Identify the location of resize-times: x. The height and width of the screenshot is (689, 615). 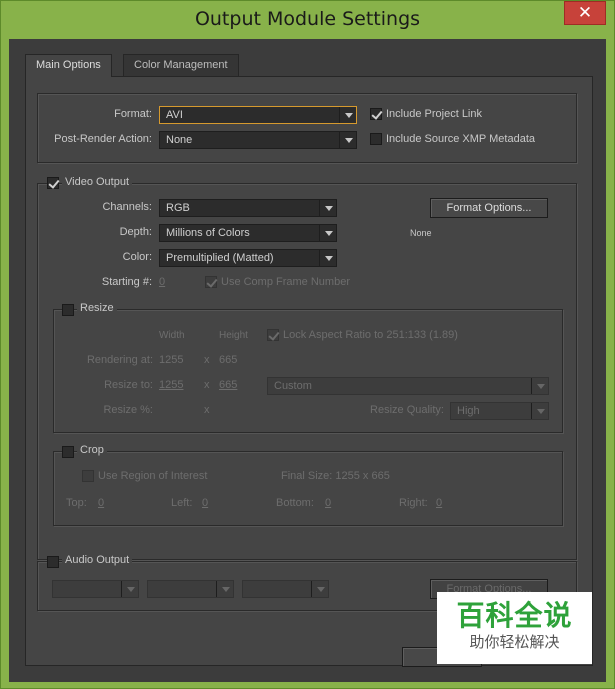
(207, 385).